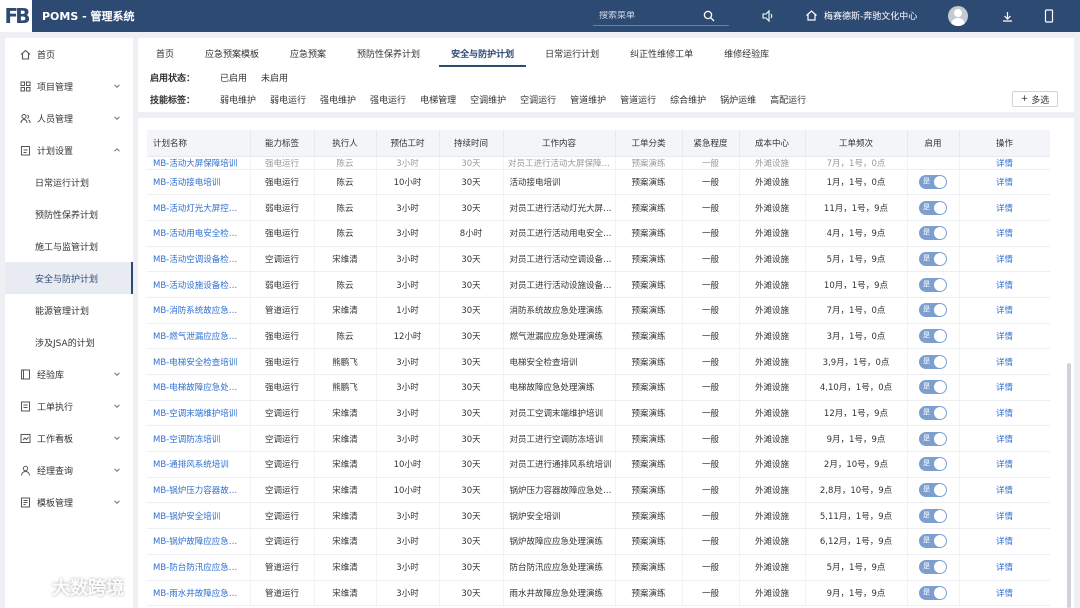  I want to click on sidebar-subitem-construction-plan: 施工与监管计划, so click(69, 246).